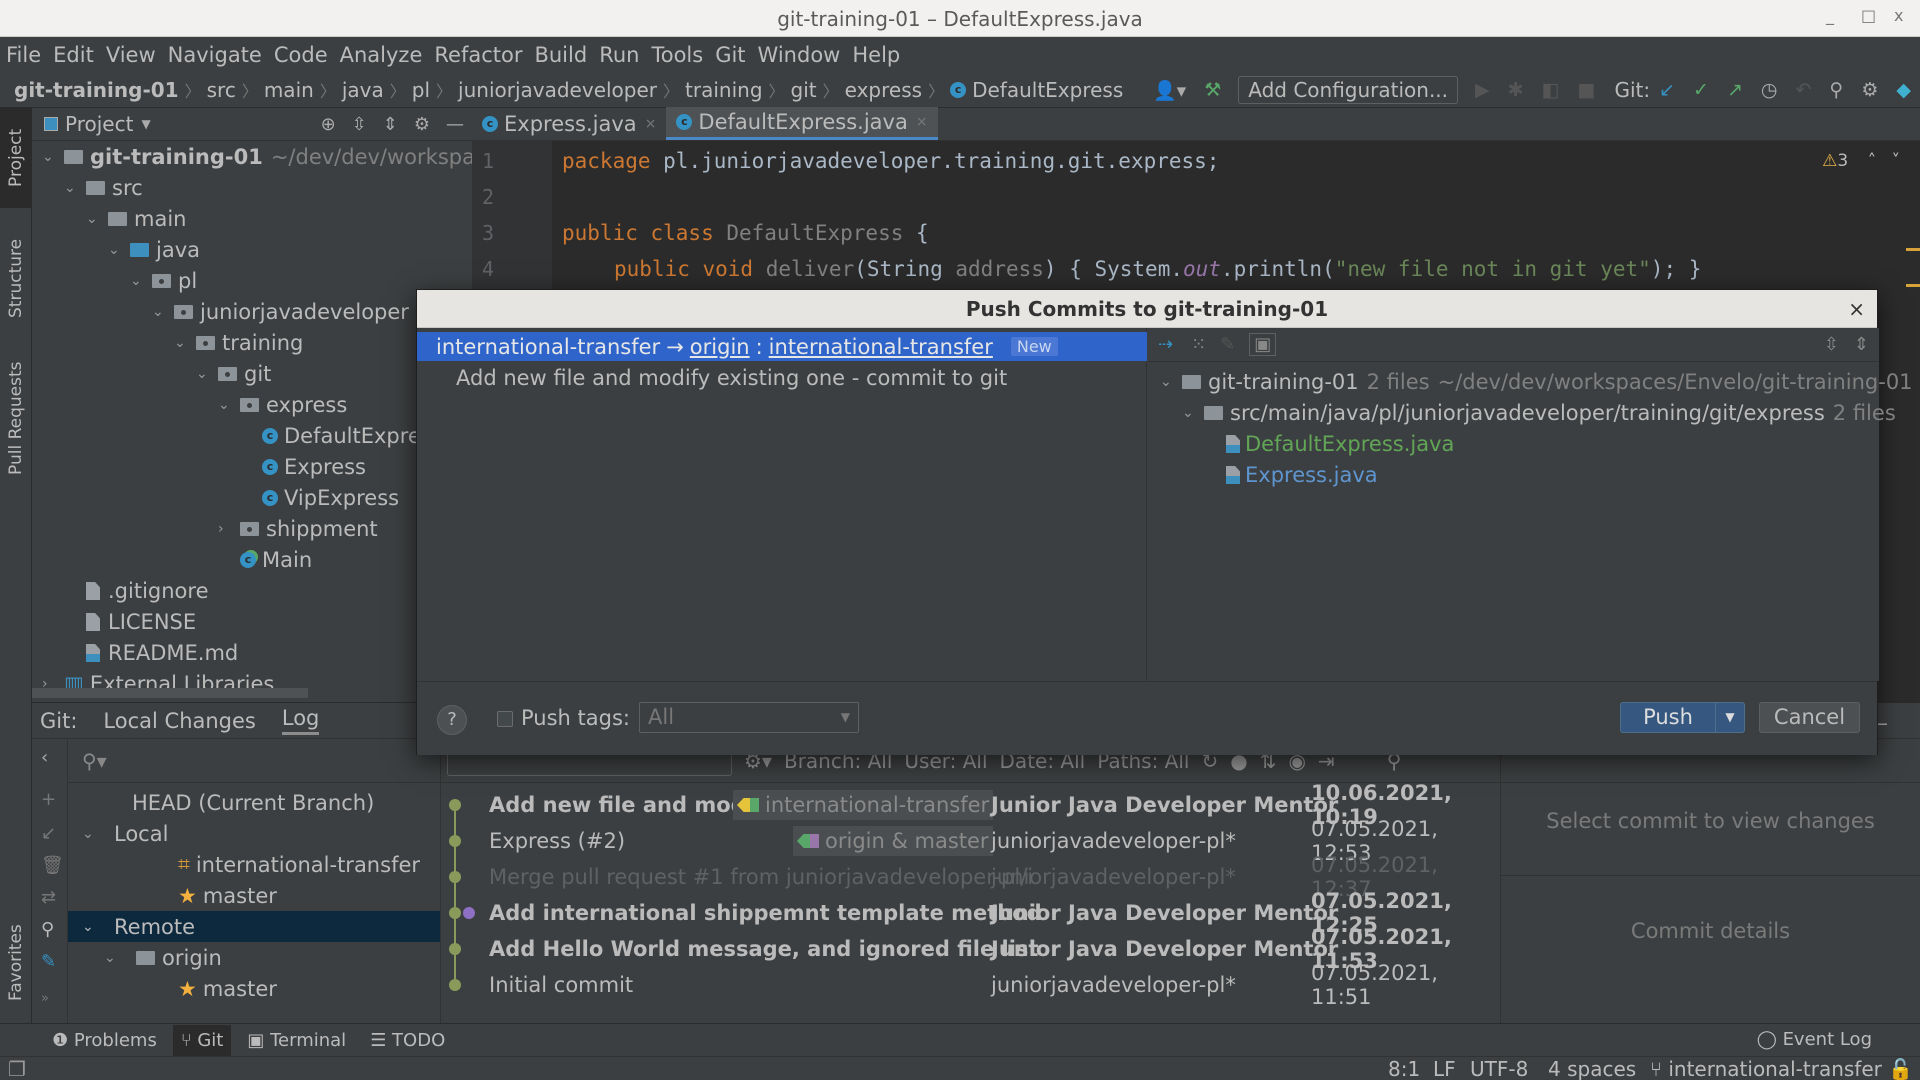  What do you see at coordinates (151, 653) in the screenshot?
I see `tree-item: README.md` at bounding box center [151, 653].